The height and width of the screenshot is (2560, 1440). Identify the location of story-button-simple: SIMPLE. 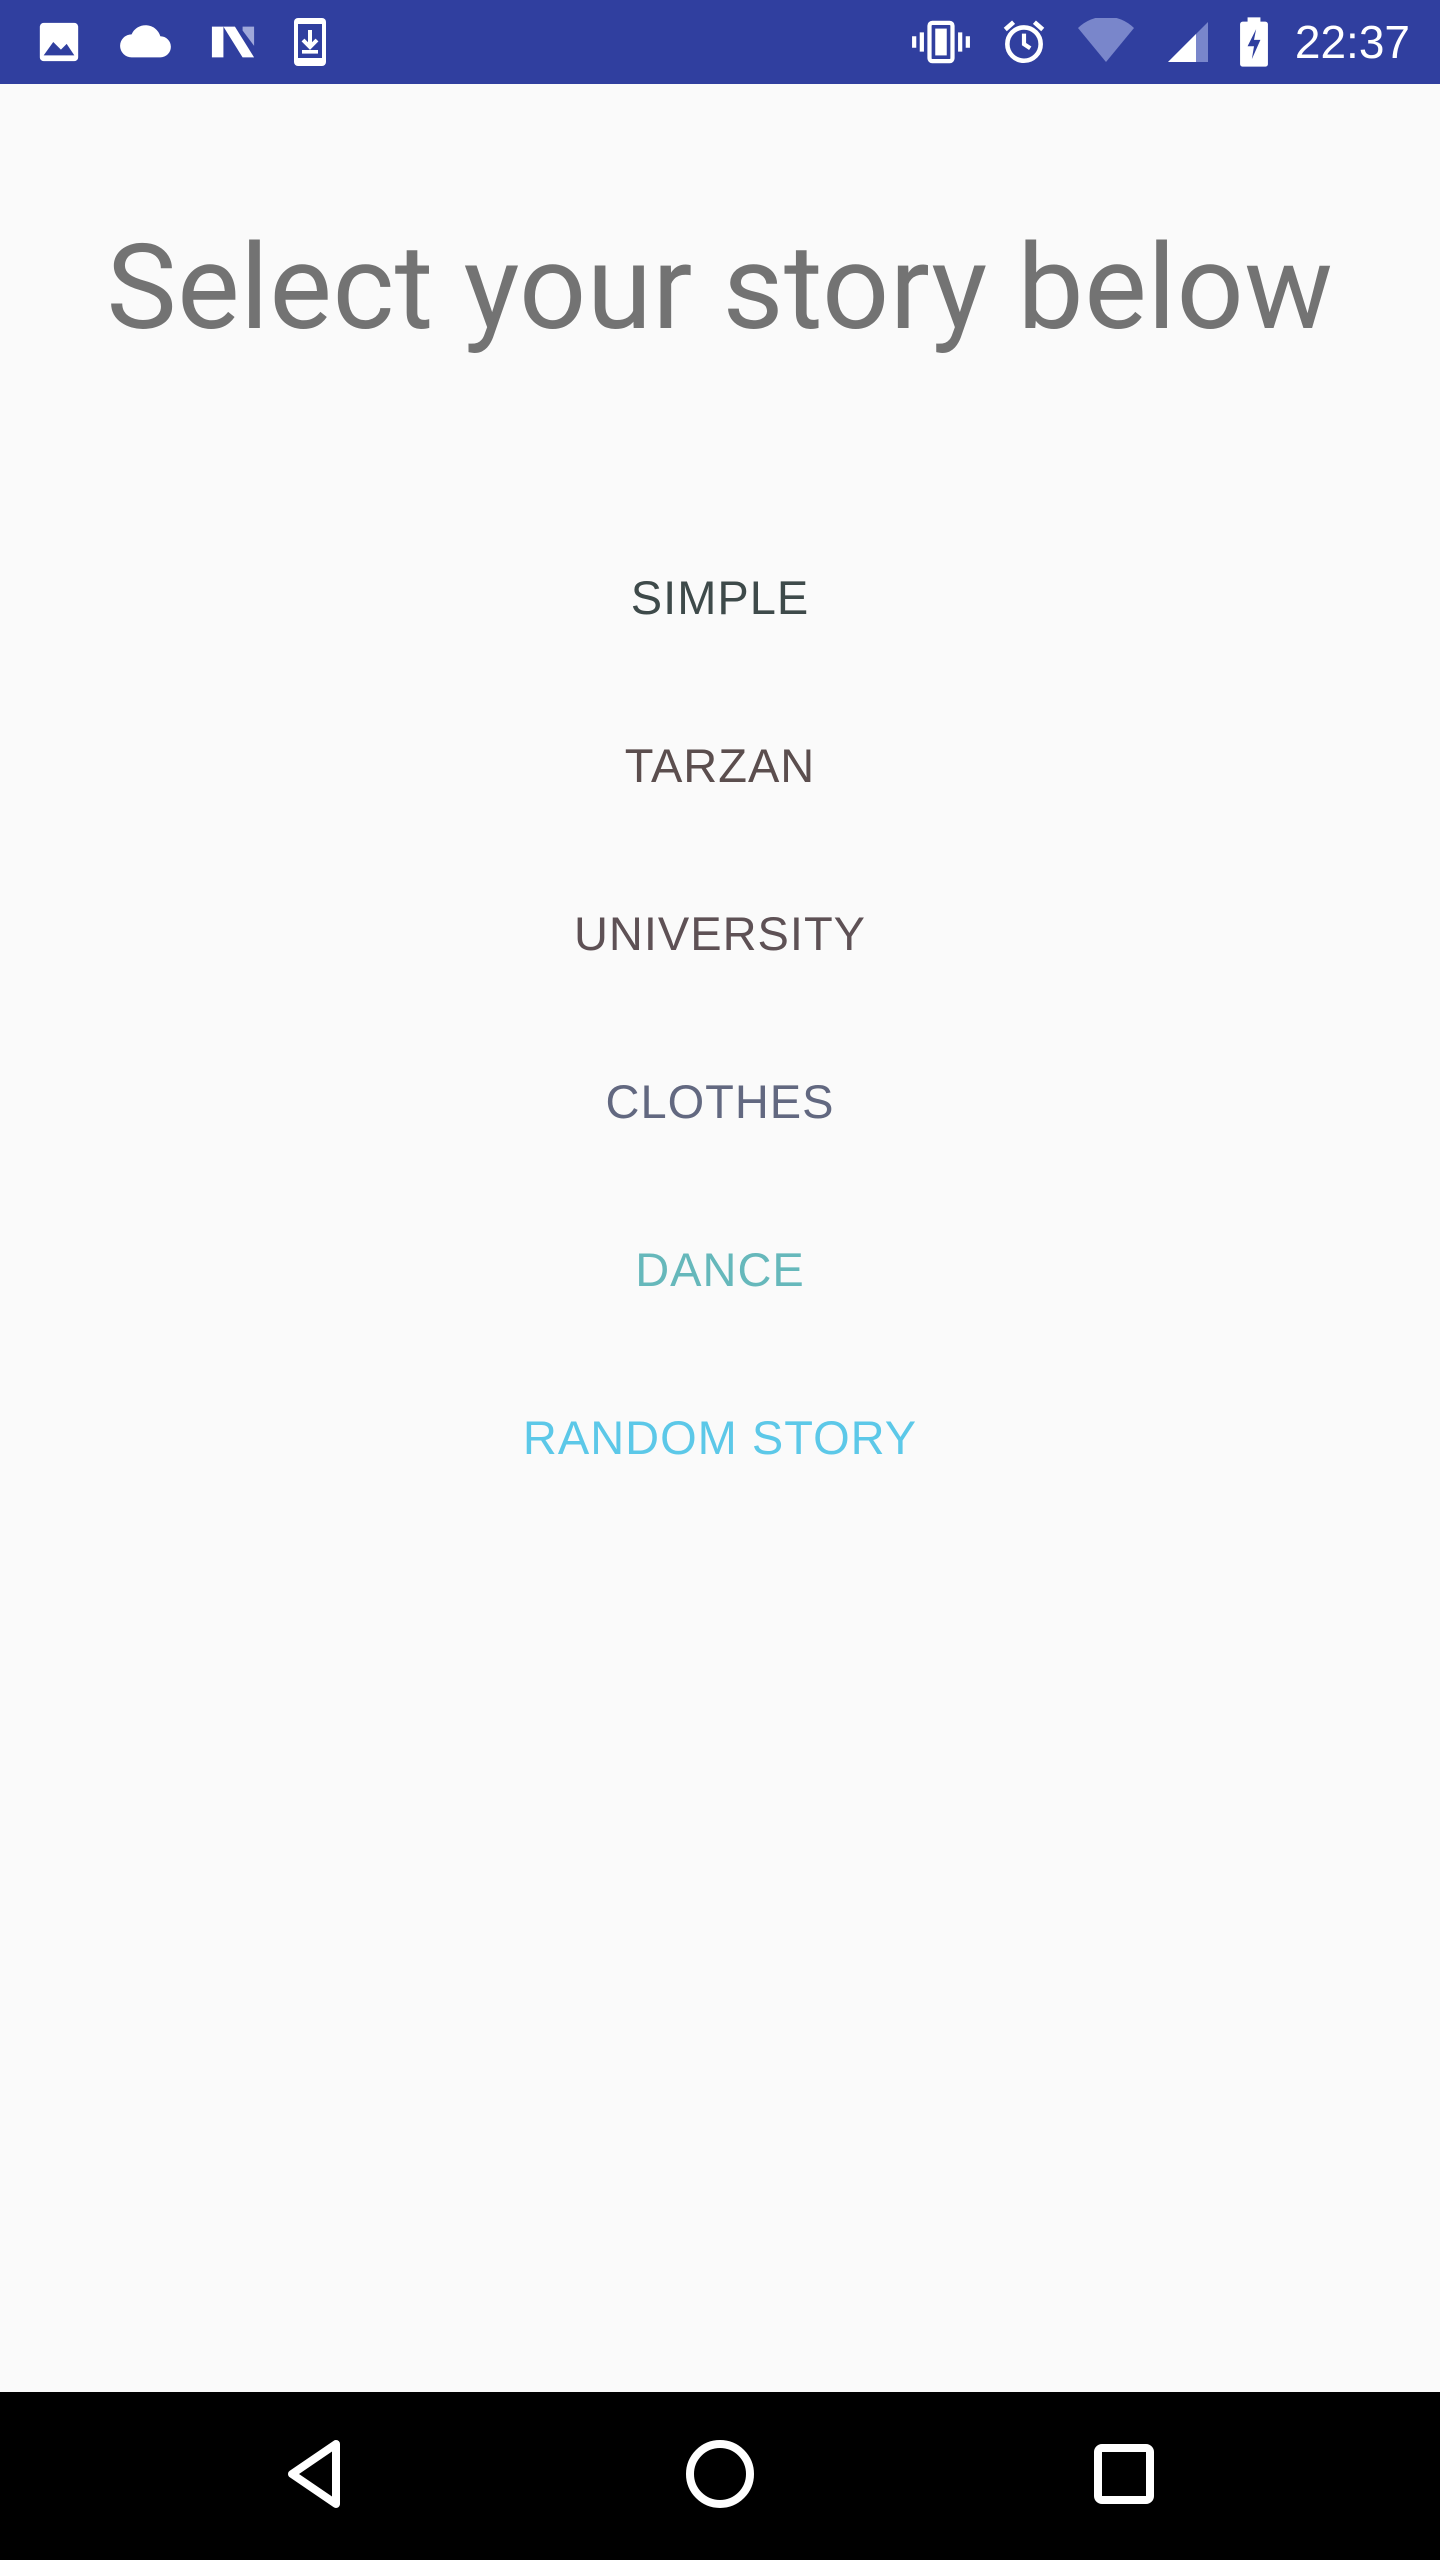
(720, 598).